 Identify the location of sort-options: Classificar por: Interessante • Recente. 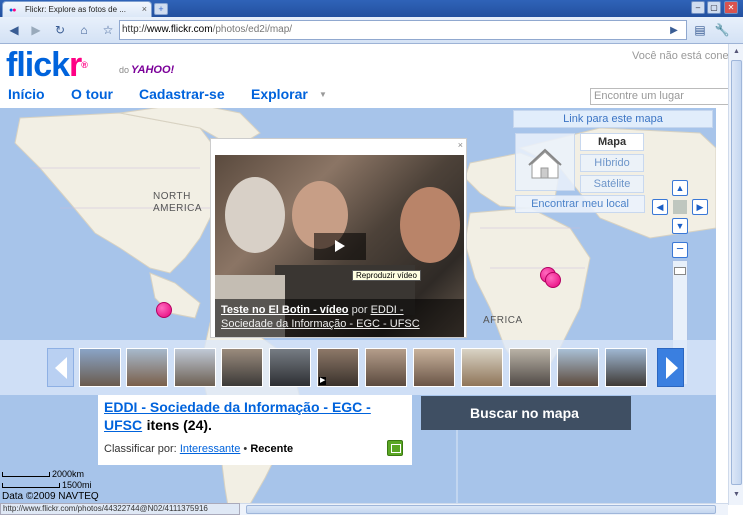
(198, 449).